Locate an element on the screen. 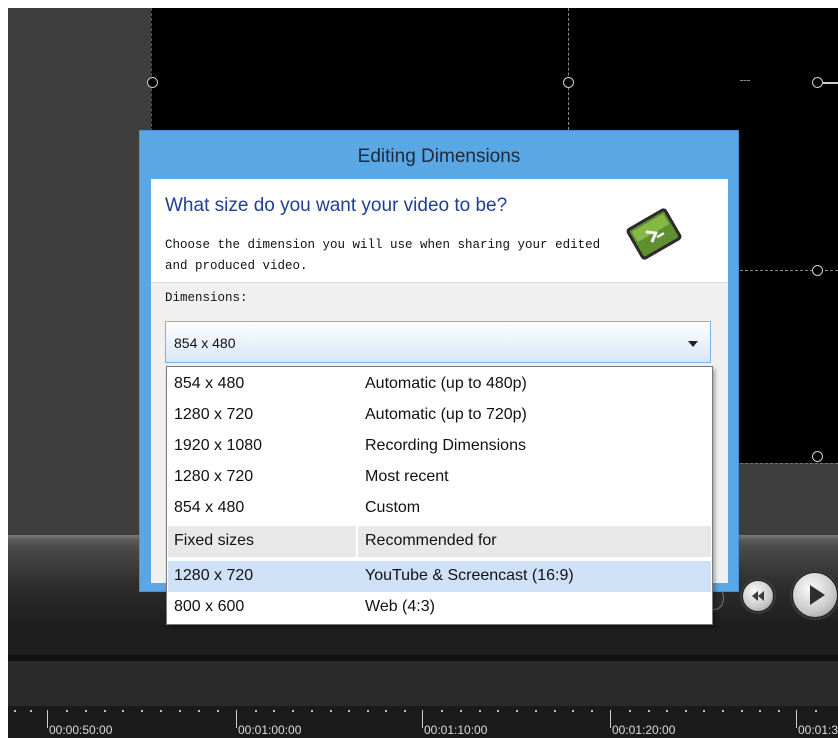 The image size is (838, 738). ruler-label: 00:01:10:00 is located at coordinates (456, 730).